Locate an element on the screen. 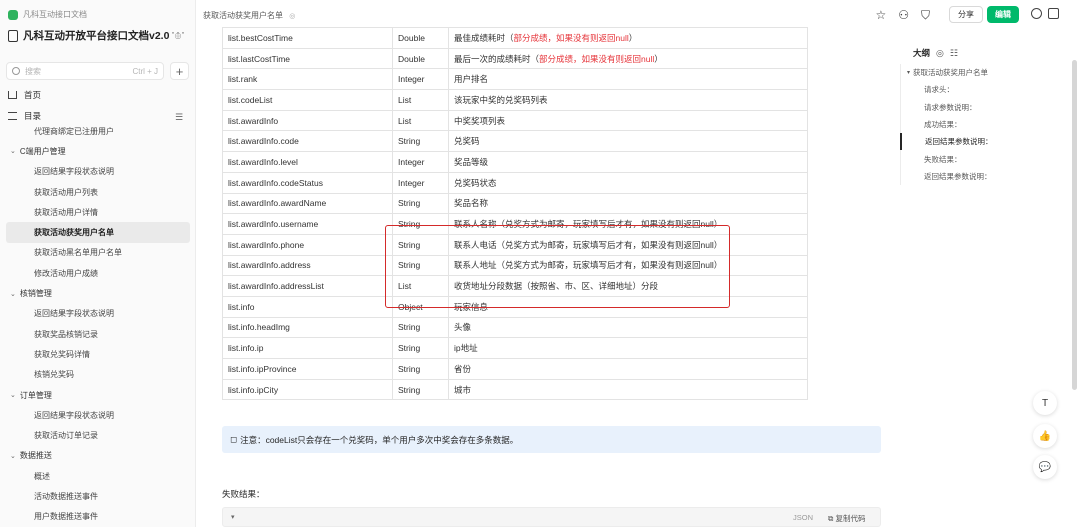  description-text: 用户排名 is located at coordinates (471, 79).